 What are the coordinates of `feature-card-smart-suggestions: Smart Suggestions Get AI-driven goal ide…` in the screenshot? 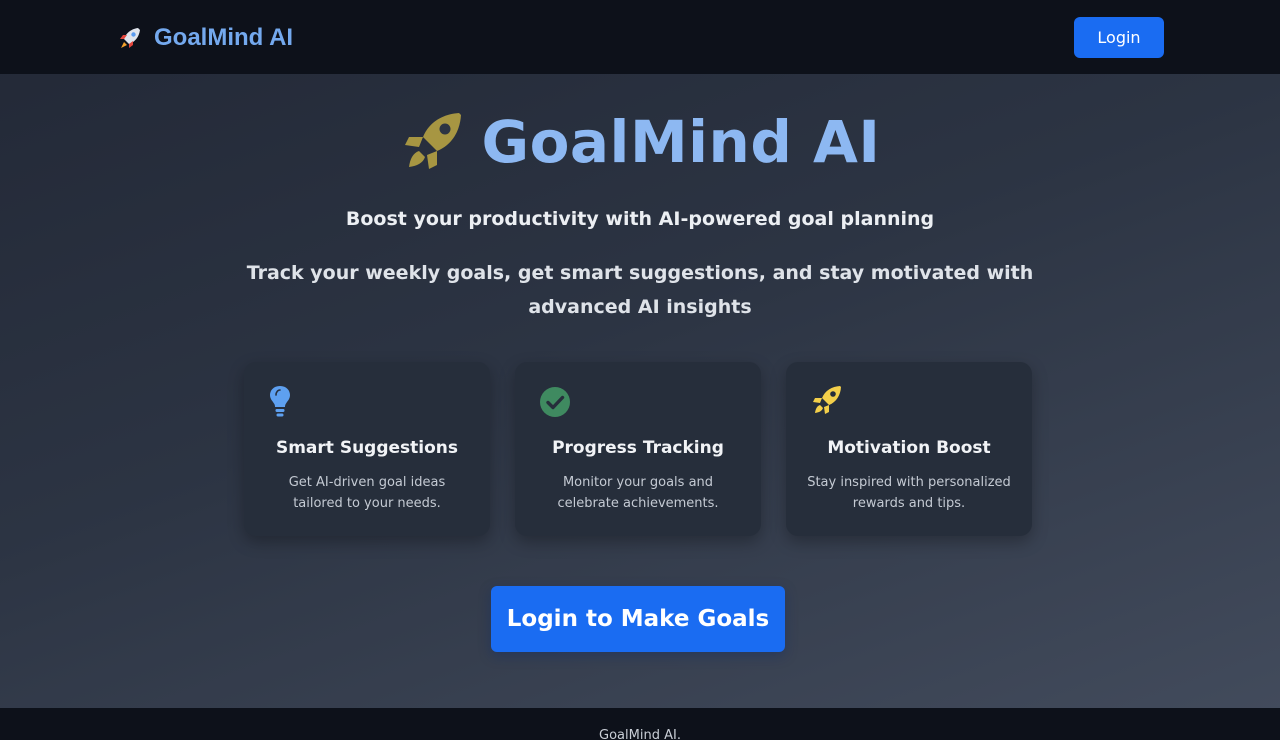 It's located at (367, 449).